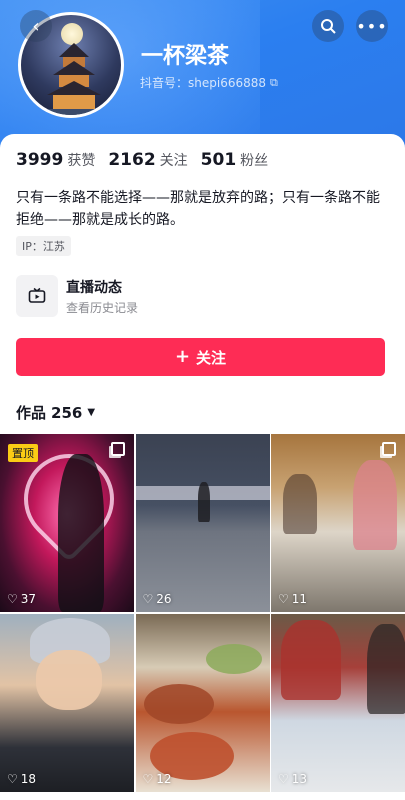 The width and height of the screenshot is (405, 800). I want to click on likes-count: 13, so click(299, 778).